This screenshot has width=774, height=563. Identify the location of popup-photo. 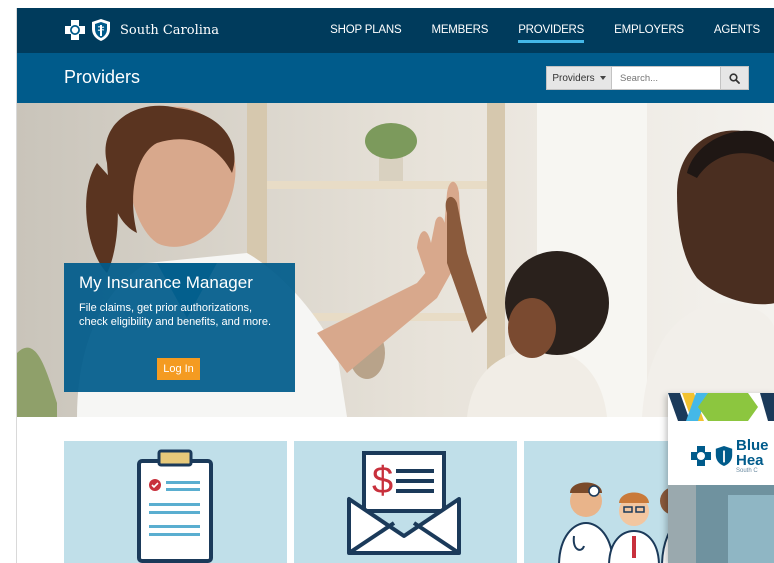
(721, 524).